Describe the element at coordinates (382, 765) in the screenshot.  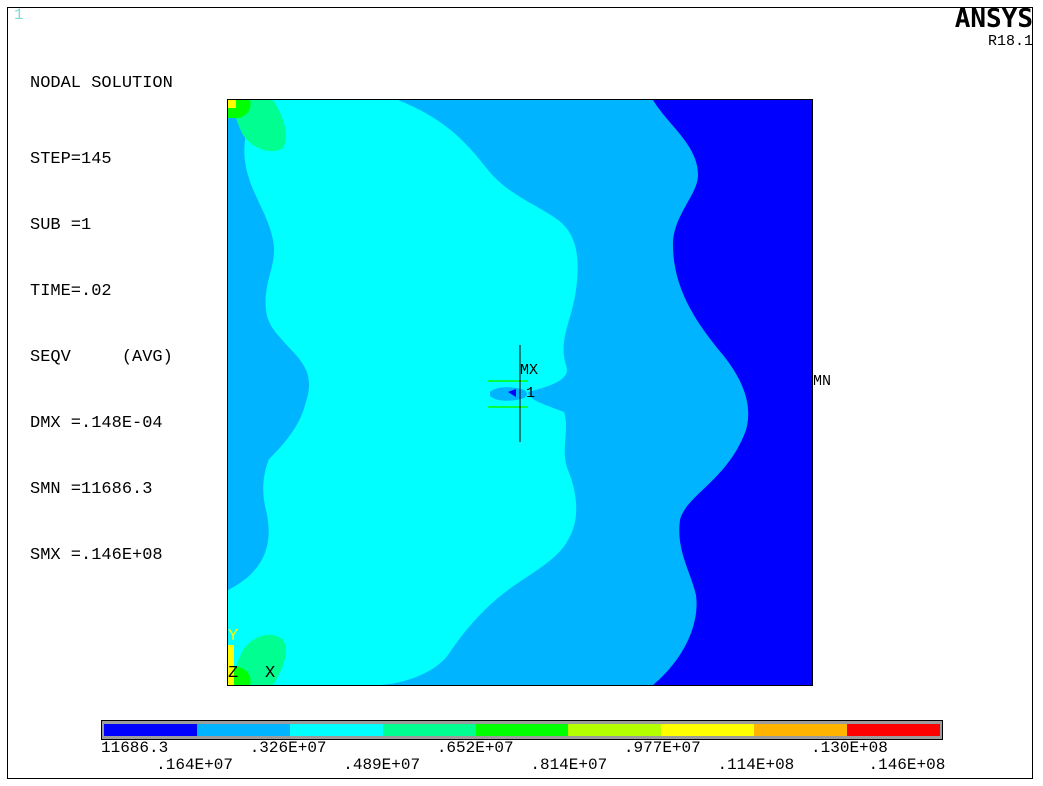
I see `legend-label-bottom-2: .489E+07` at that location.